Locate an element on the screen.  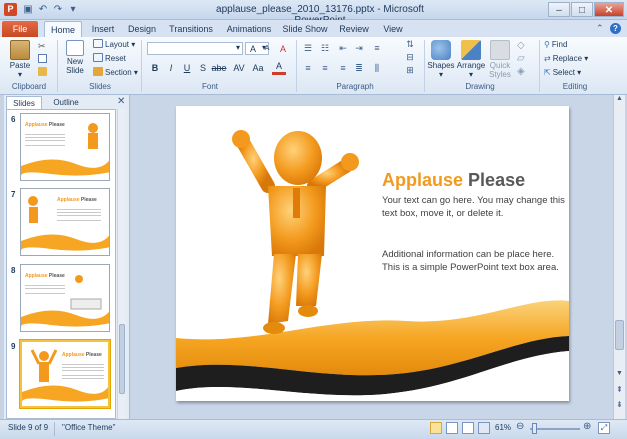
reading-view-icon is located at coordinates (468, 428).